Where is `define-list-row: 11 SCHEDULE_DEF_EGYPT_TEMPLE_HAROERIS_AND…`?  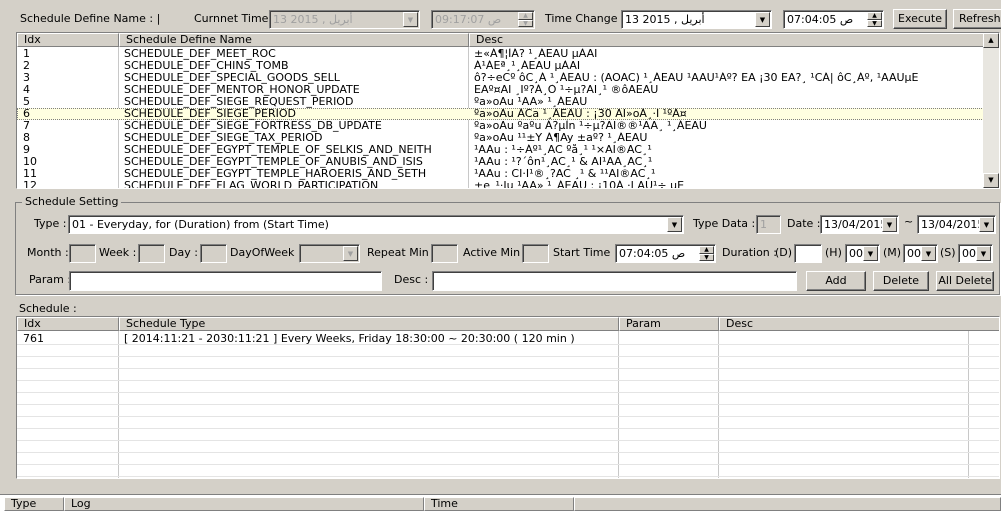
define-list-row: 11 SCHEDULE_DEF_EGYPT_TEMPLE_HAROERIS_AND… is located at coordinates (500, 174).